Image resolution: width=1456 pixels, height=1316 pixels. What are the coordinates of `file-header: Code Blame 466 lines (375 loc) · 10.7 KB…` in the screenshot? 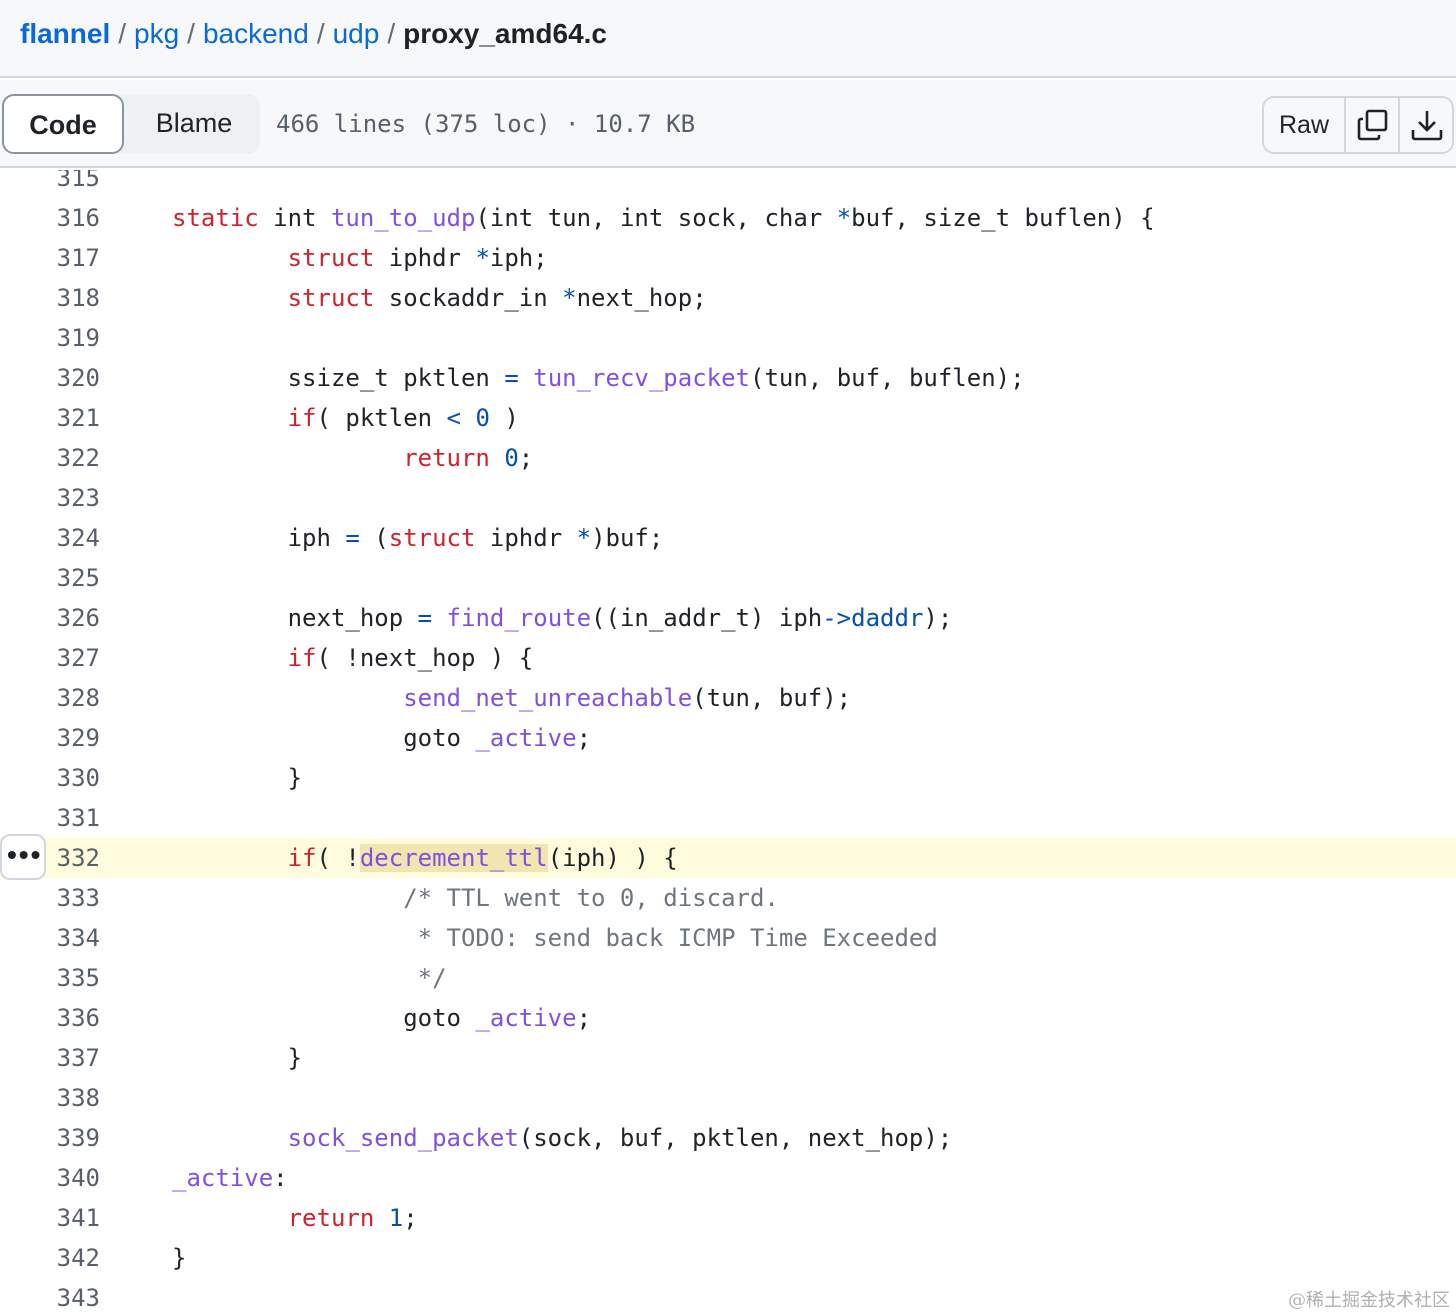 It's located at (728, 124).